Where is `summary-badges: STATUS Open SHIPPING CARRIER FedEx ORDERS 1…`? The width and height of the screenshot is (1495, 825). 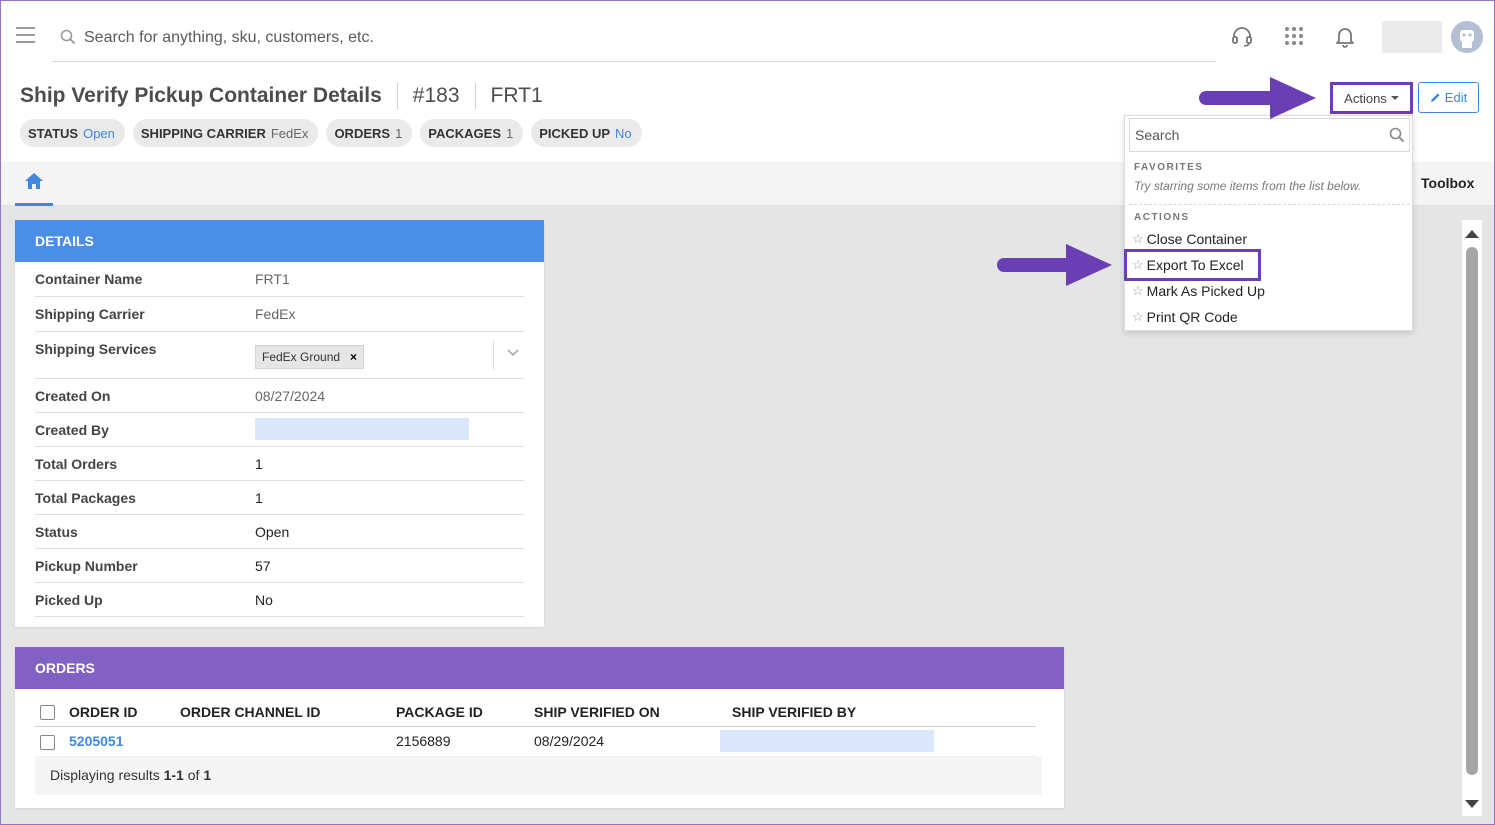 summary-badges: STATUS Open SHIPPING CARRIER FedEx ORDERS 1… is located at coordinates (331, 133).